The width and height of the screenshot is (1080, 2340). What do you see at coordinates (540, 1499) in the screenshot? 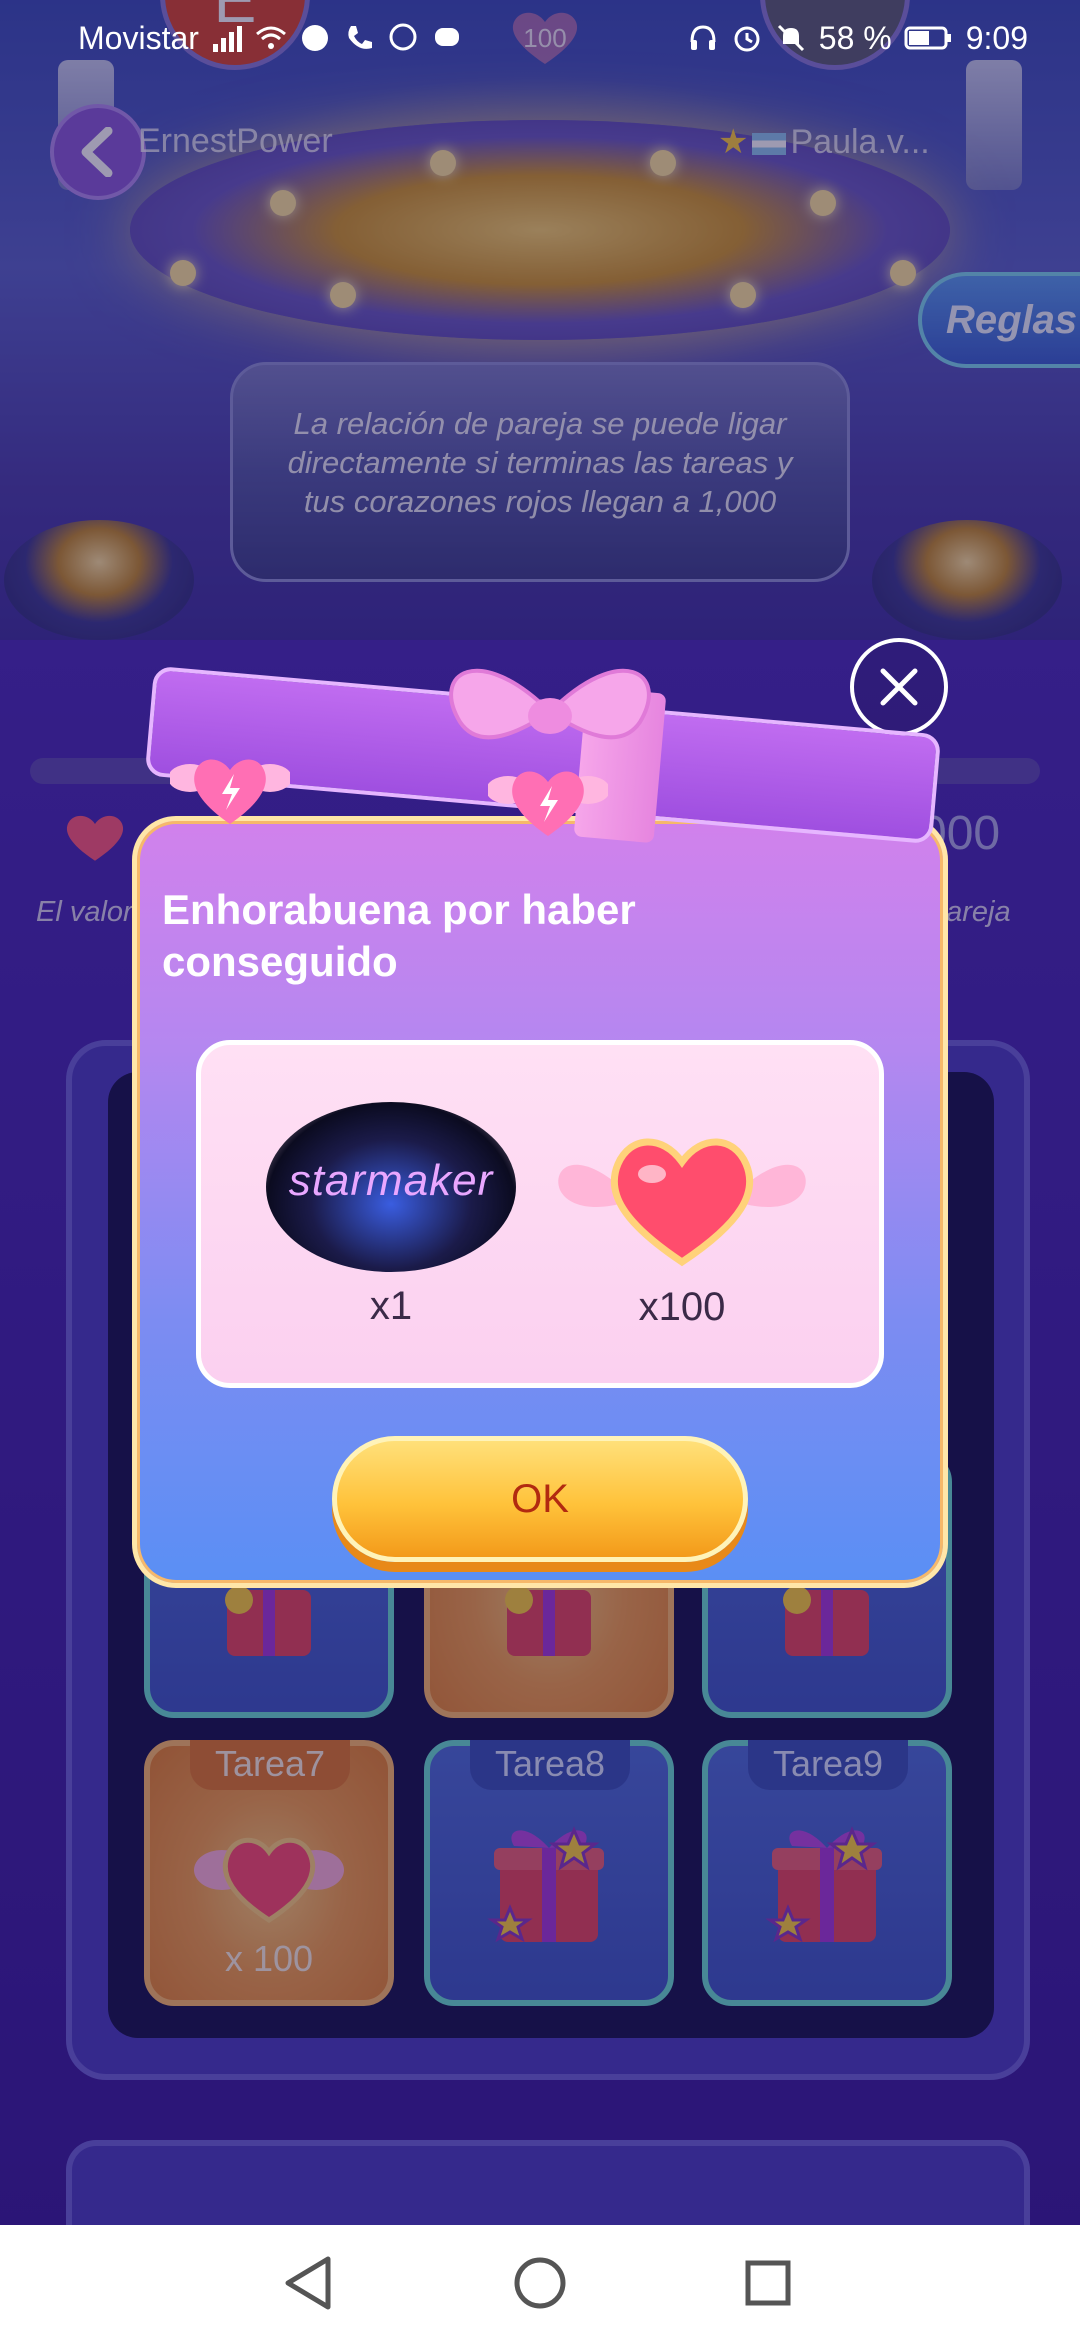
I see `ok-button: OK` at bounding box center [540, 1499].